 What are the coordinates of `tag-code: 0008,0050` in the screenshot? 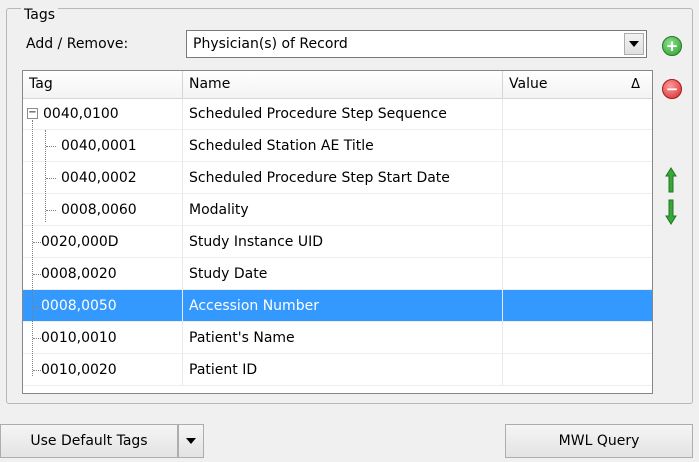 It's located at (79, 306).